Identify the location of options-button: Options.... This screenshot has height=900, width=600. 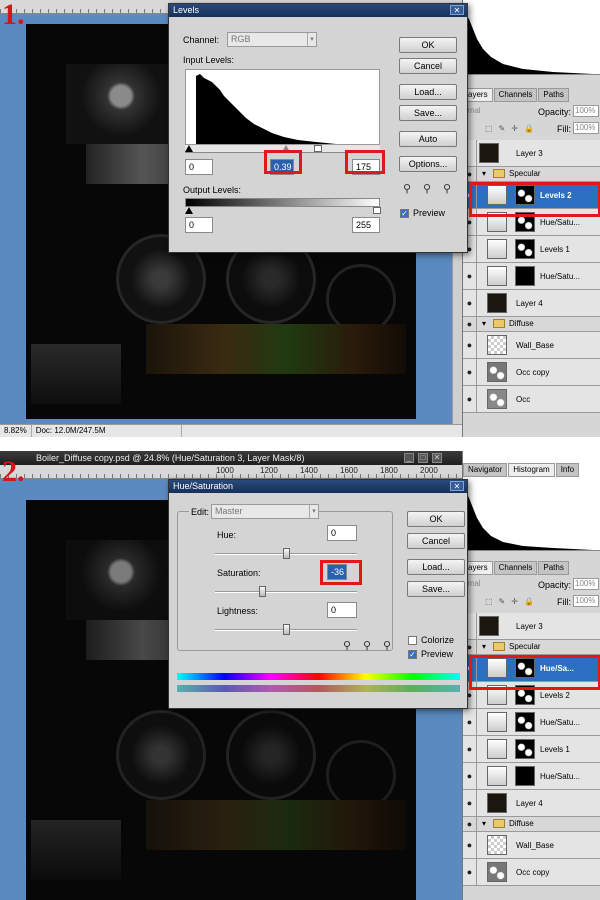
(428, 164).